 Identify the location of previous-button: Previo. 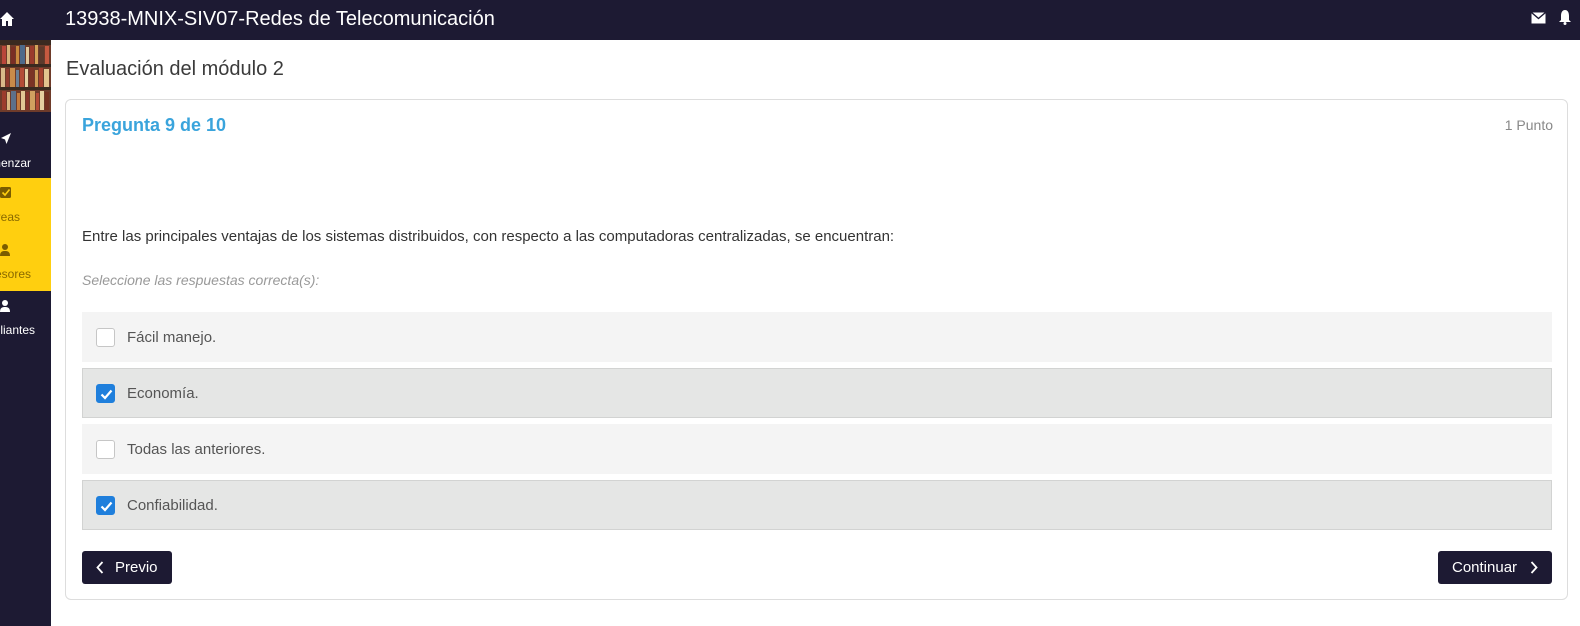
(127, 567).